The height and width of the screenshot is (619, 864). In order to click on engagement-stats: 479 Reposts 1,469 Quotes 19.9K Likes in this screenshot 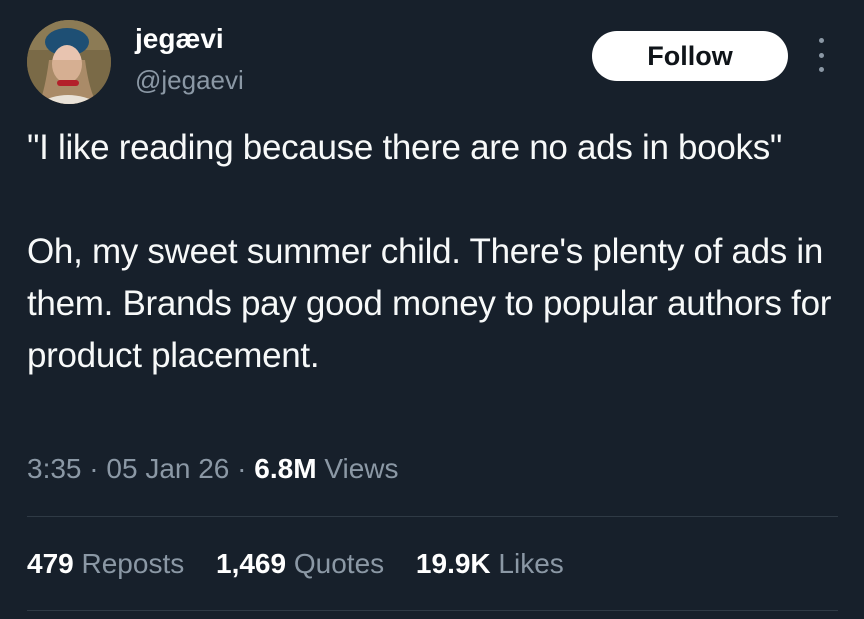, I will do `click(307, 564)`.